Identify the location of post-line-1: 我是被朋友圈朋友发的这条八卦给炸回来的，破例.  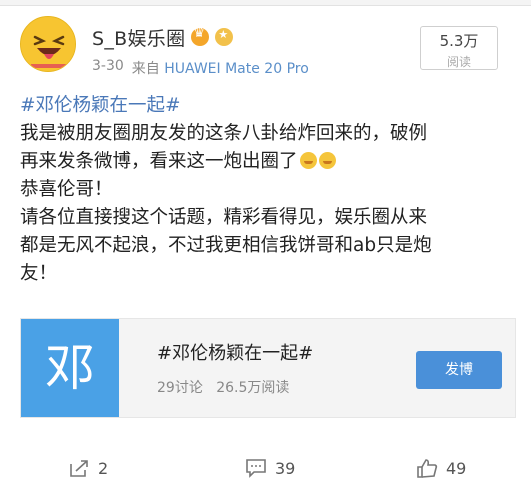
(224, 133).